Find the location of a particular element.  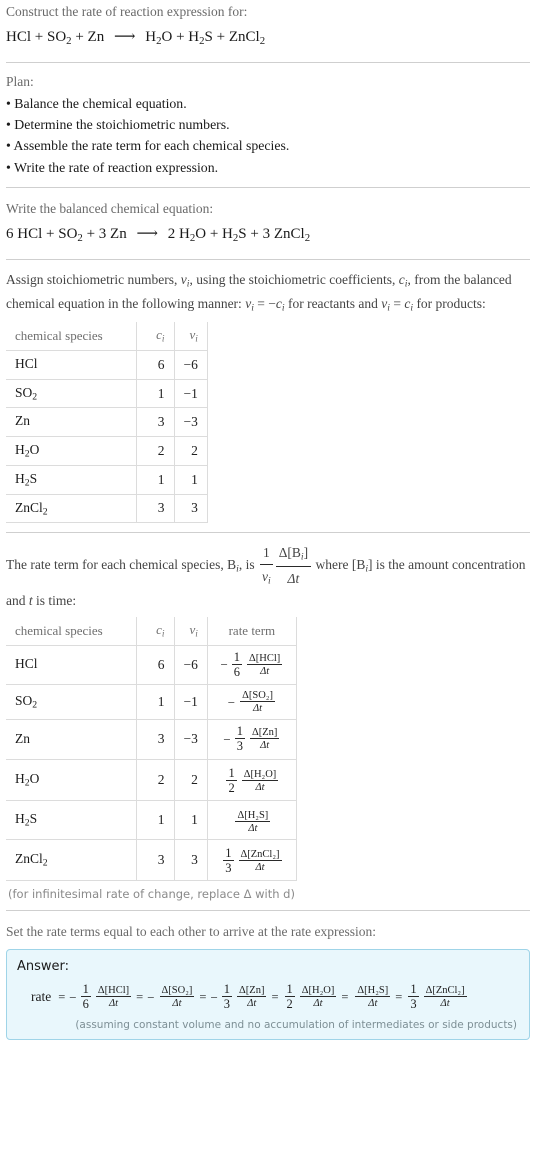

table-row: ZnCl2 3 3 is located at coordinates (107, 508).